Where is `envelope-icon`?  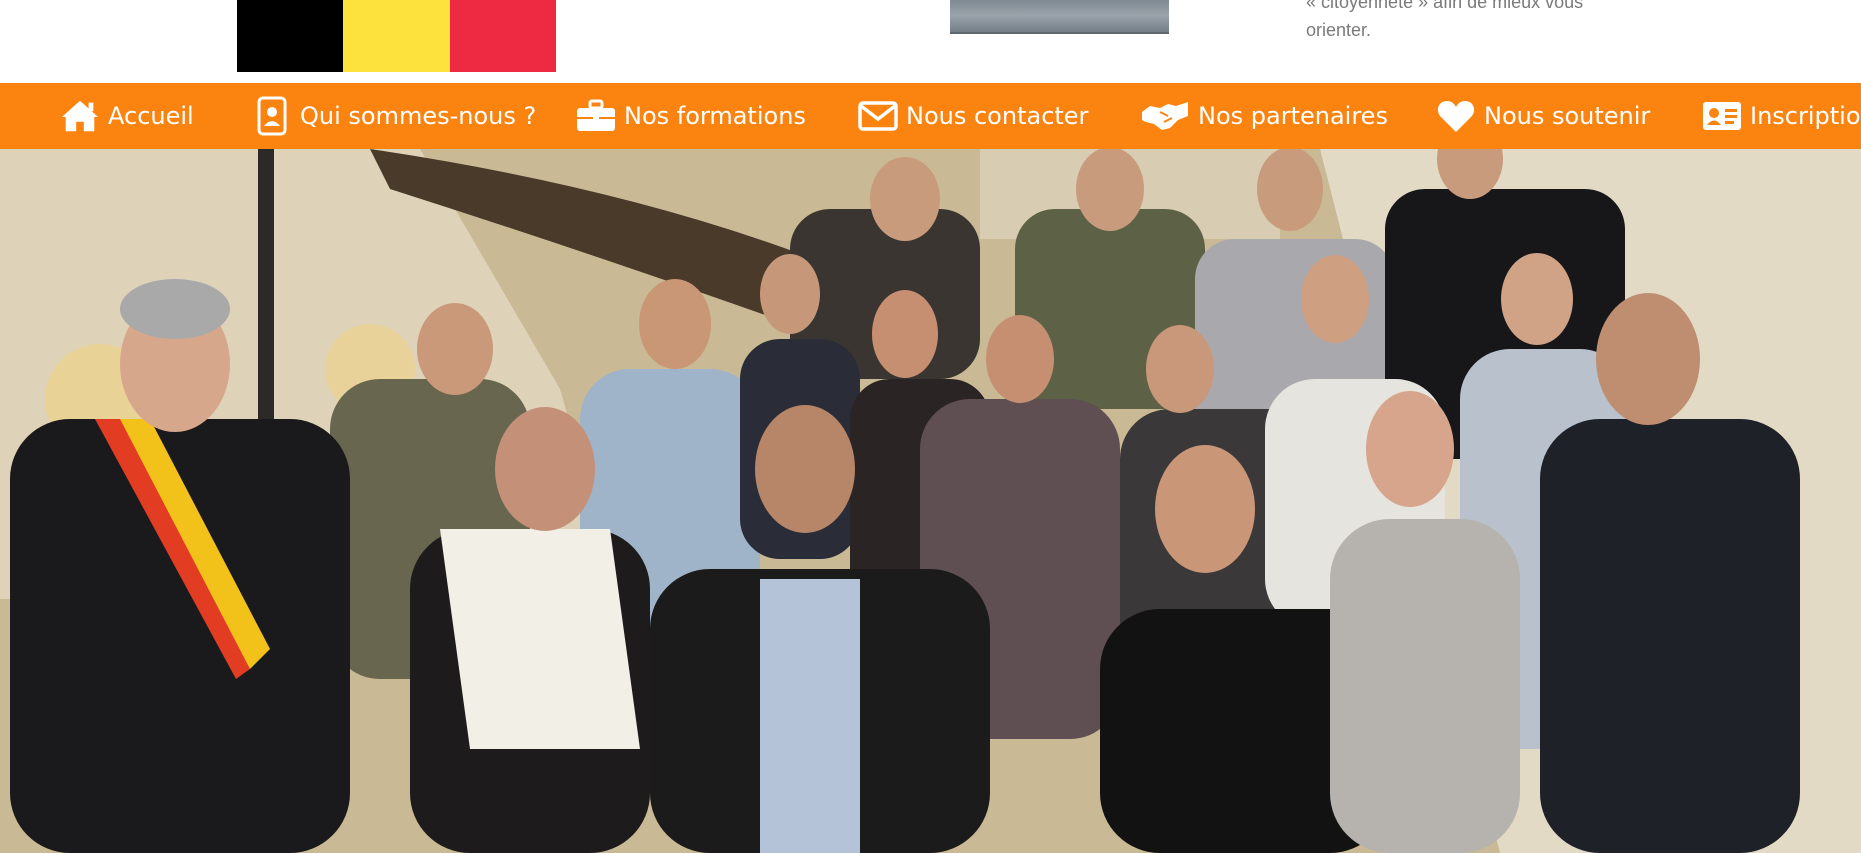 envelope-icon is located at coordinates (878, 116).